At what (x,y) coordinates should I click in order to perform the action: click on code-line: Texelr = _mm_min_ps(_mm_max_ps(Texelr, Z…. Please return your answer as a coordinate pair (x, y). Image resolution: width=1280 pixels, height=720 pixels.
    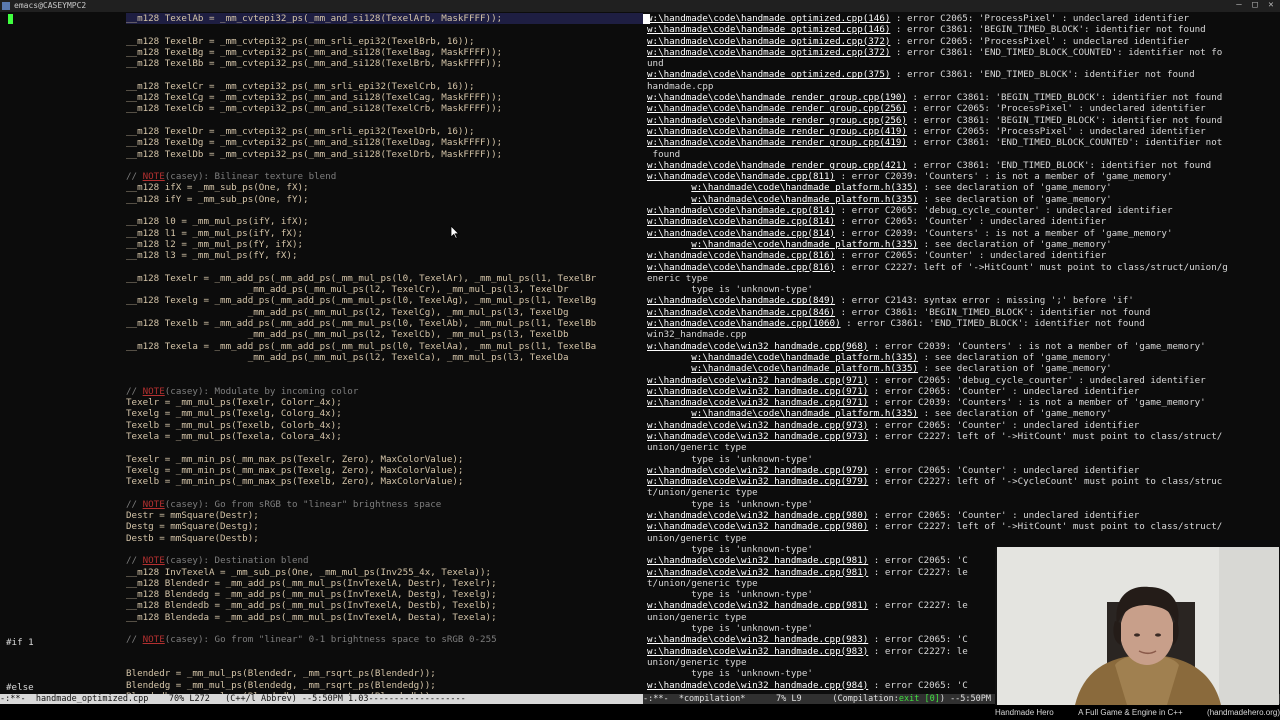
    Looking at the image, I should click on (384, 459).